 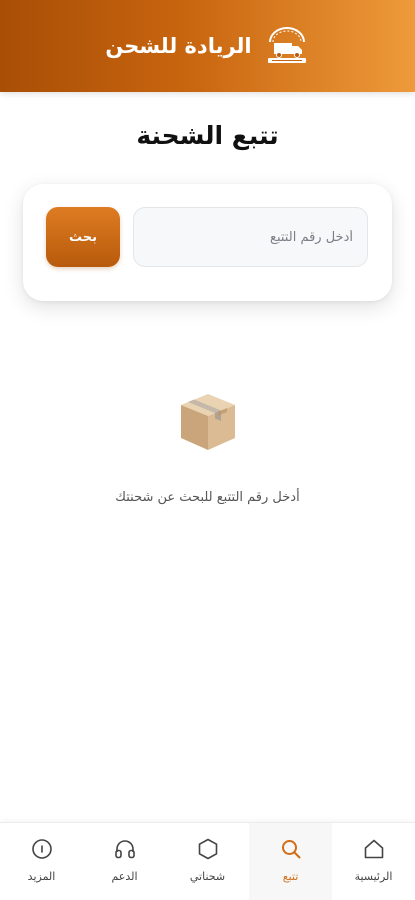 What do you see at coordinates (290, 861) in the screenshot?
I see `nav-item-track: تتبع` at bounding box center [290, 861].